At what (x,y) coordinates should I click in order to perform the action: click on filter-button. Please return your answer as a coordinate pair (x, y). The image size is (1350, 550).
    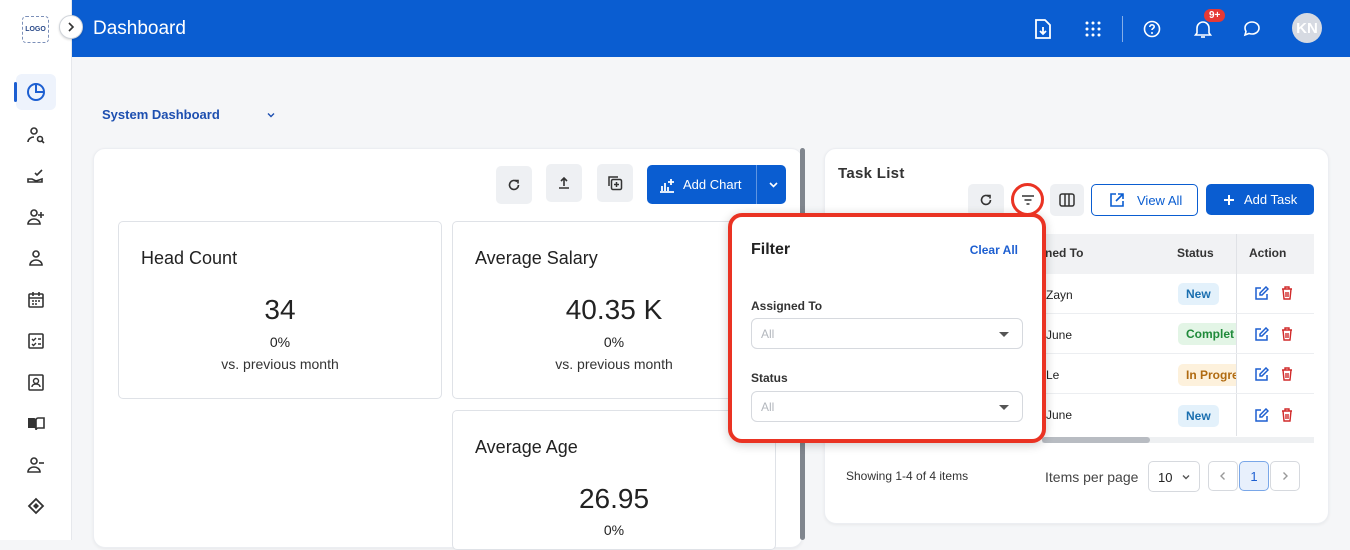
    Looking at the image, I should click on (1027, 199).